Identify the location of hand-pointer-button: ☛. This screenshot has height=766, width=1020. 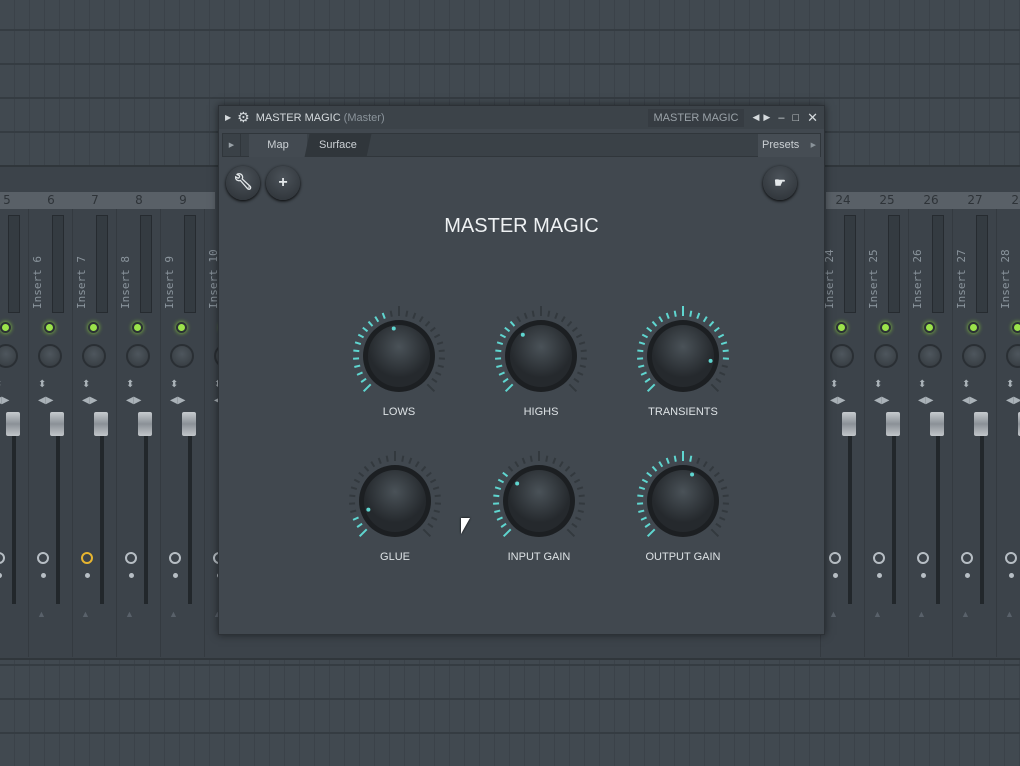
(780, 183).